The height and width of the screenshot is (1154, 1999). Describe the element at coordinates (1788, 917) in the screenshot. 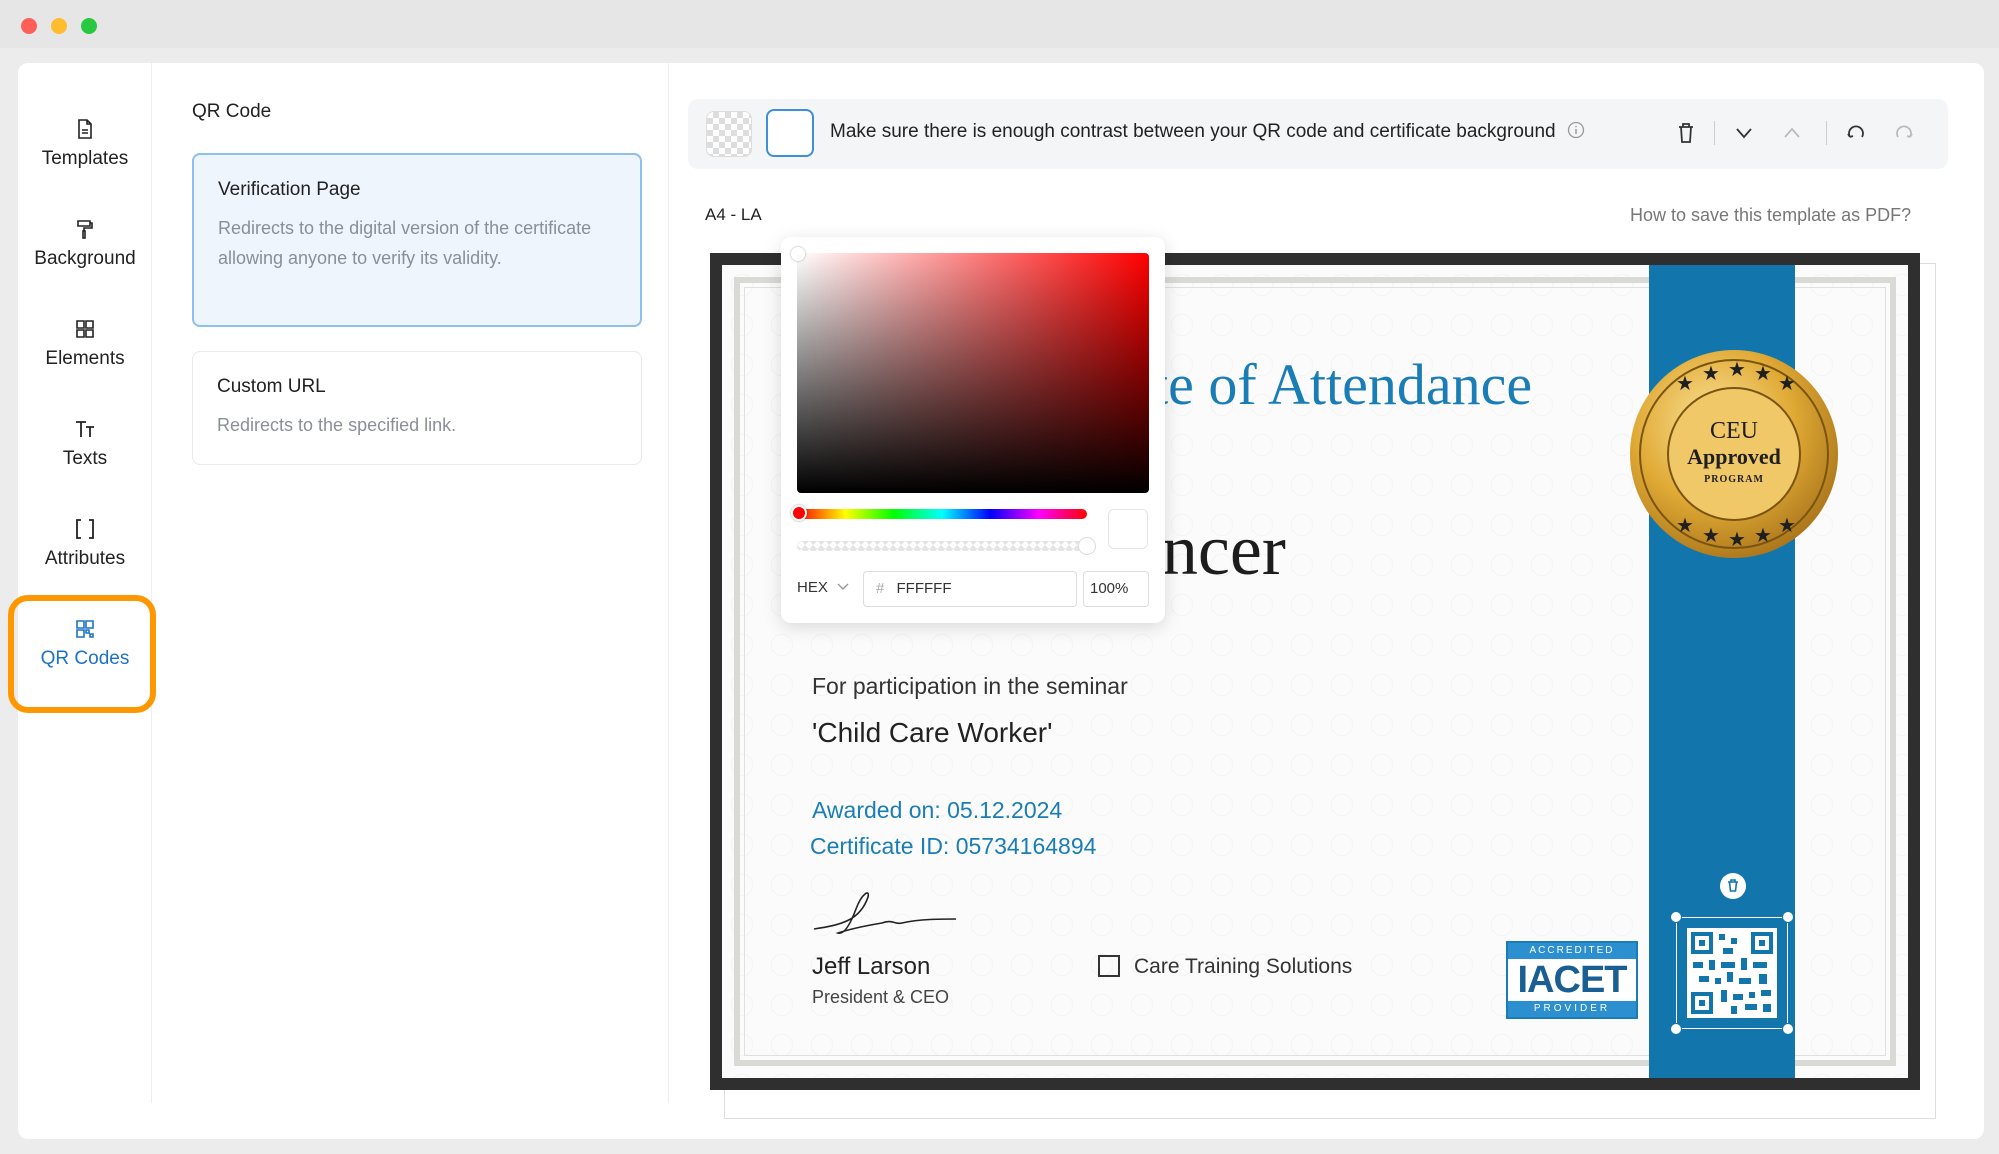

I see `resize-handle-top-right` at that location.